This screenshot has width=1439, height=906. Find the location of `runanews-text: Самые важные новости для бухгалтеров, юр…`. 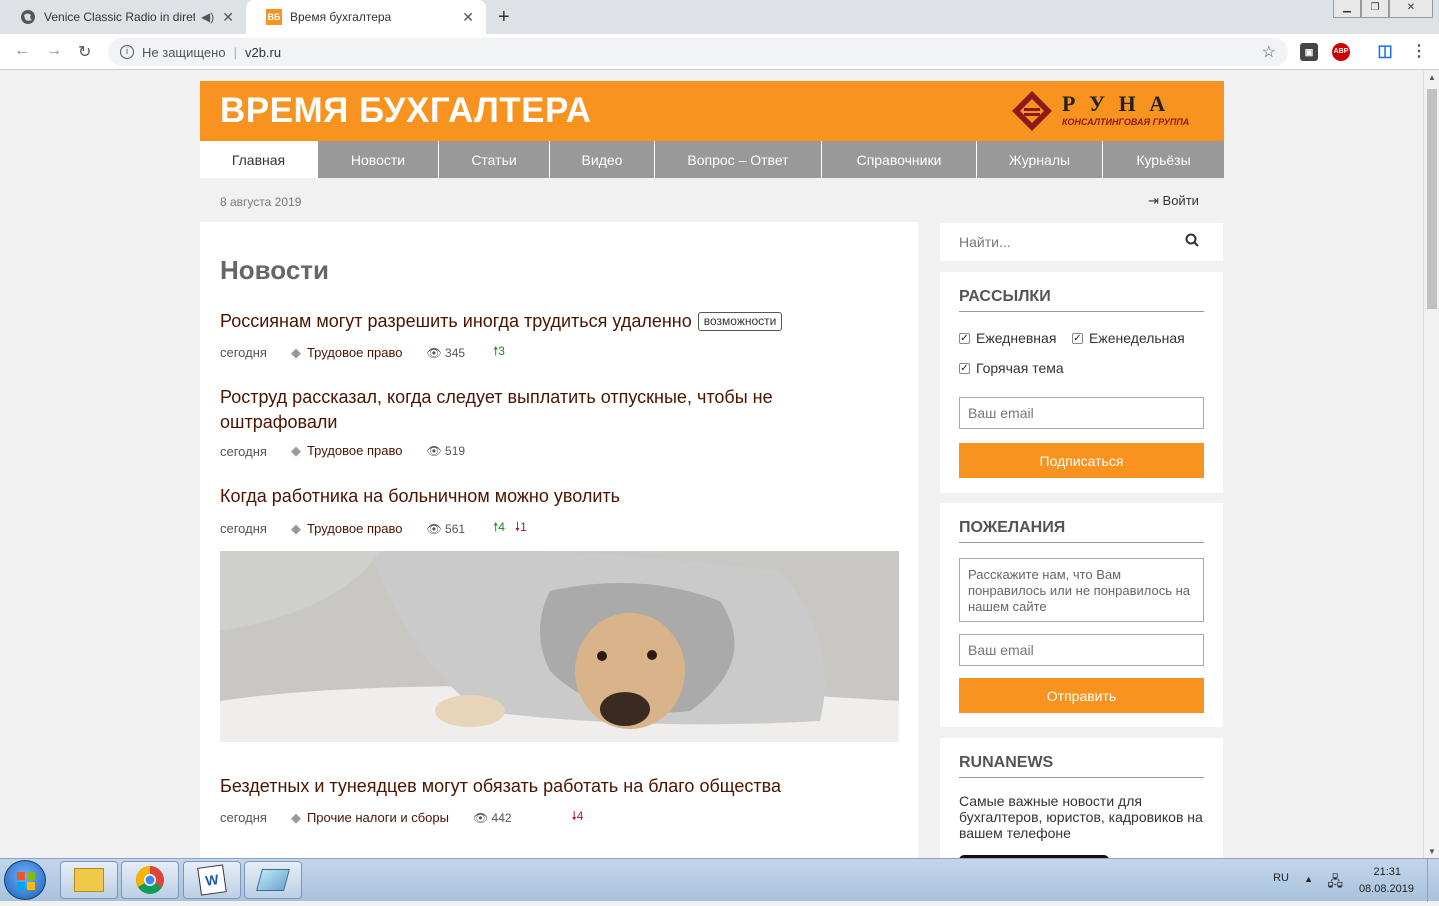

runanews-text: Самые важные новости для бухгалтеров, юр… is located at coordinates (1081, 817).